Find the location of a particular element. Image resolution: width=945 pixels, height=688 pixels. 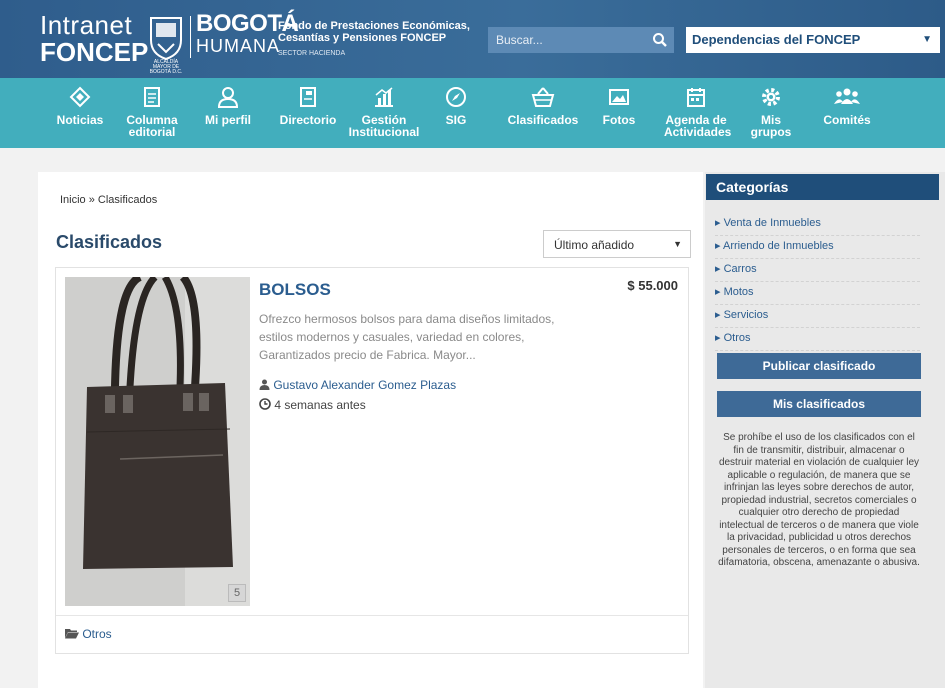

nav-label: Directorio is located at coordinates (308, 120).